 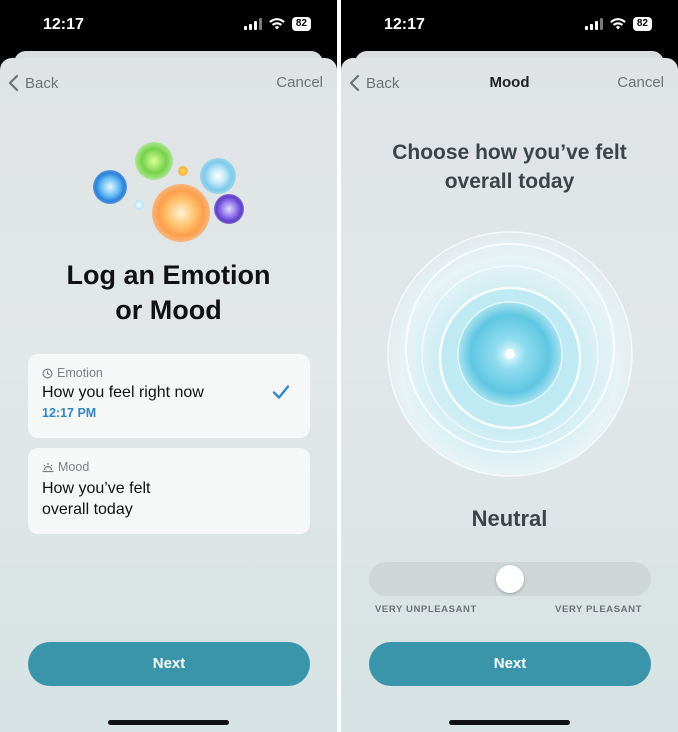 What do you see at coordinates (168, 310) in the screenshot?
I see `title-line-2: or Mood` at bounding box center [168, 310].